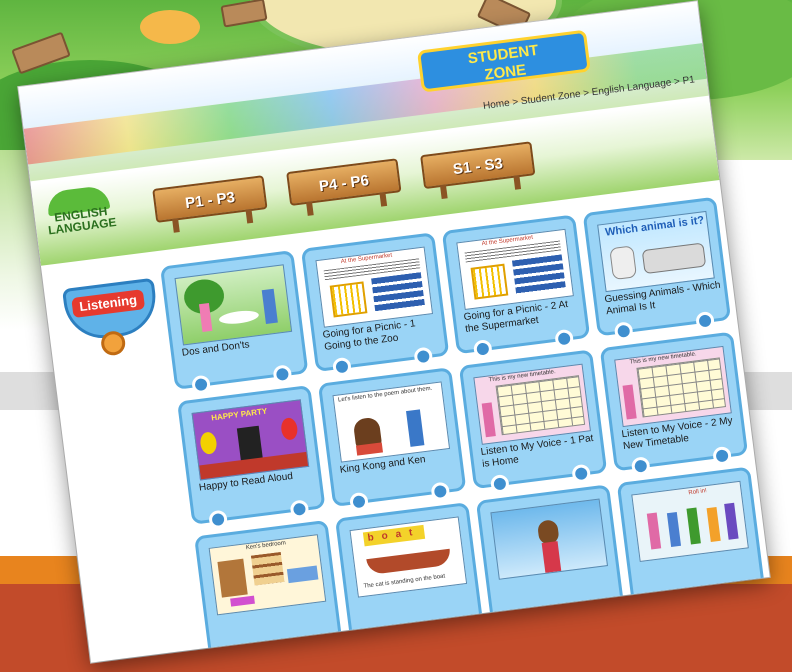 This screenshot has height=672, width=792. I want to click on level-tab-label: S1 - S3, so click(478, 167).